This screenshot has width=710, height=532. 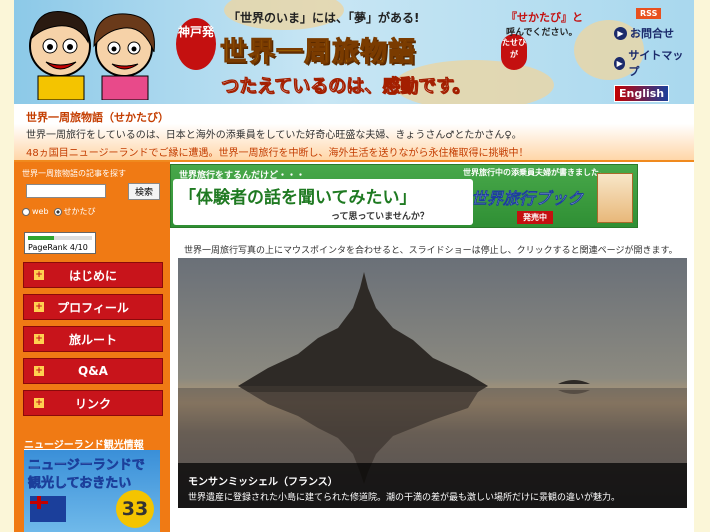 I want to click on banner-main-text: 「体験者の話を聞いてみたい」, so click(x=298, y=198).